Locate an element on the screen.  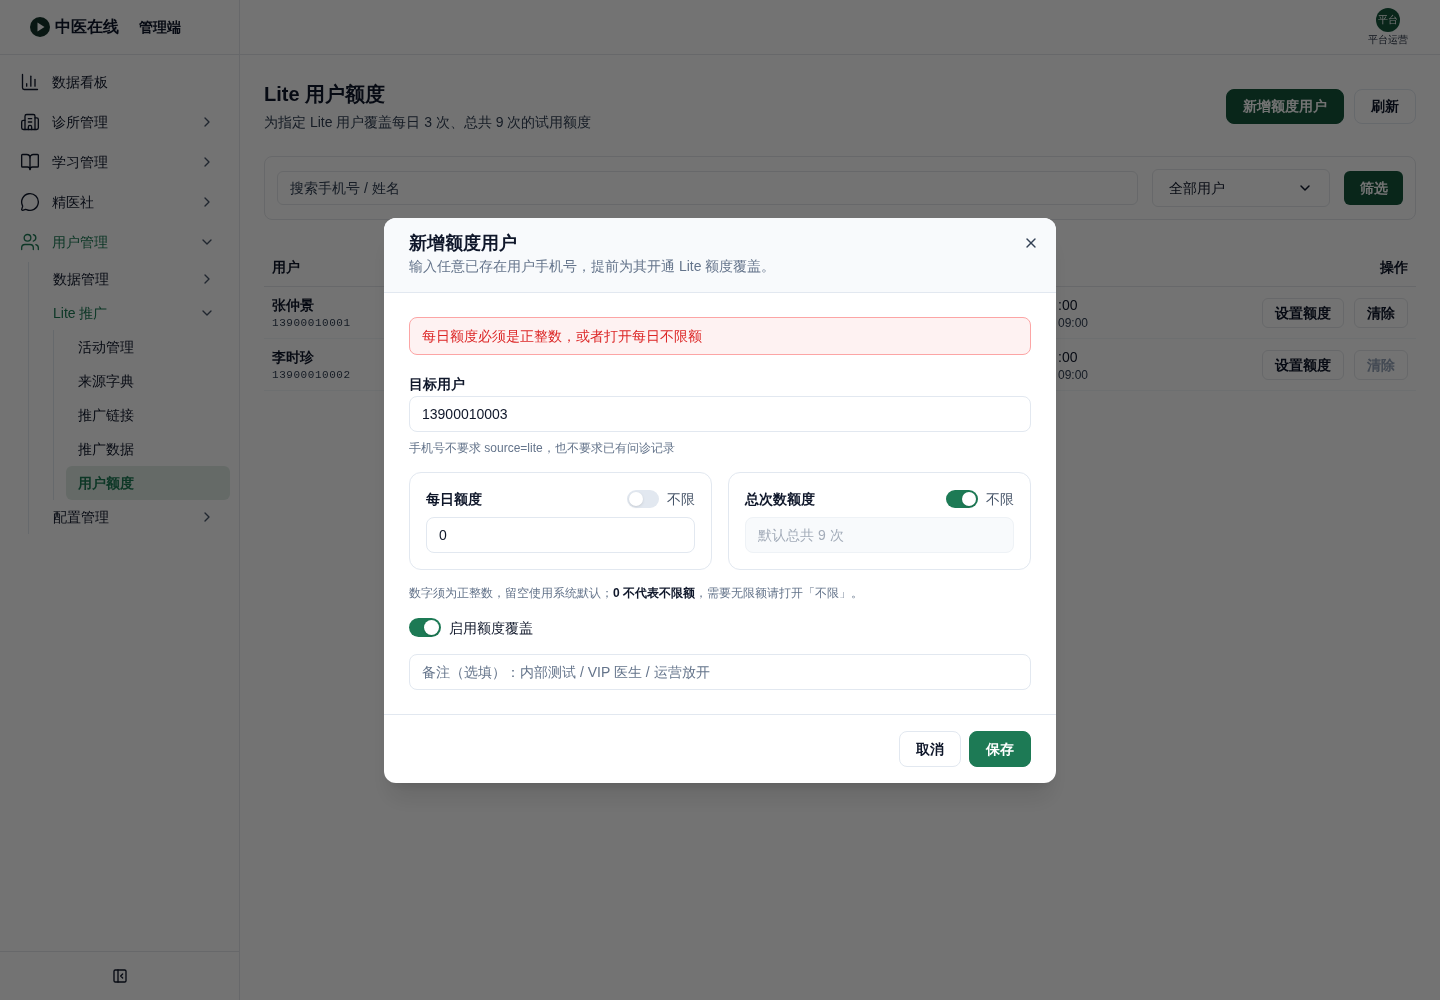
note-input: 备注（选填）：内部测试 / VIP 医生 / 运营放开 is located at coordinates (720, 671).